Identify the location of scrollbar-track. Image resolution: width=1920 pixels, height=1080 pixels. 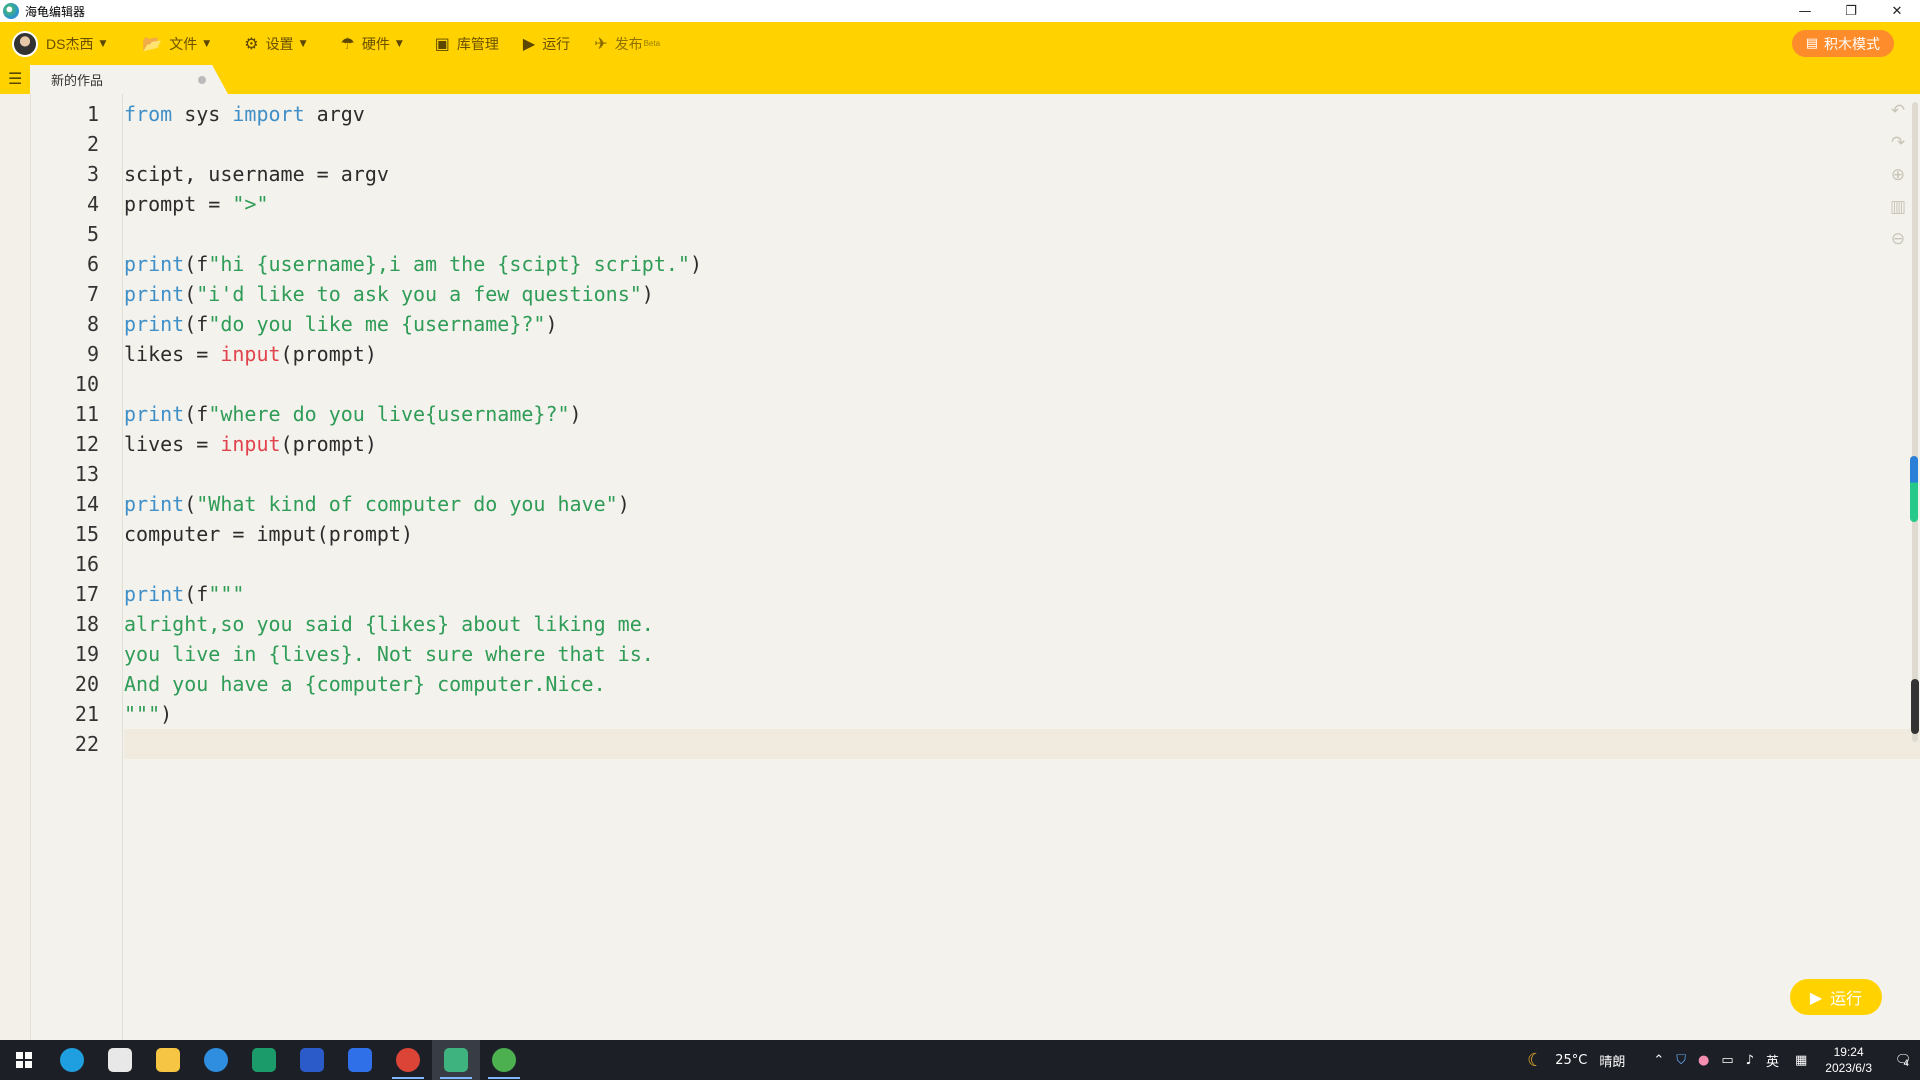
(1915, 422).